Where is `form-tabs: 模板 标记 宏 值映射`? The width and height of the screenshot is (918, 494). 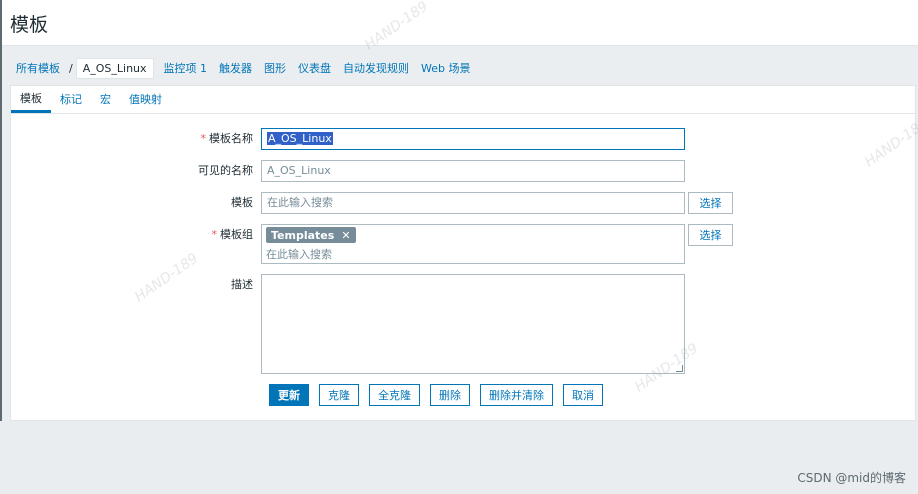
form-tabs: 模板 标记 宏 值映射 is located at coordinates (463, 100).